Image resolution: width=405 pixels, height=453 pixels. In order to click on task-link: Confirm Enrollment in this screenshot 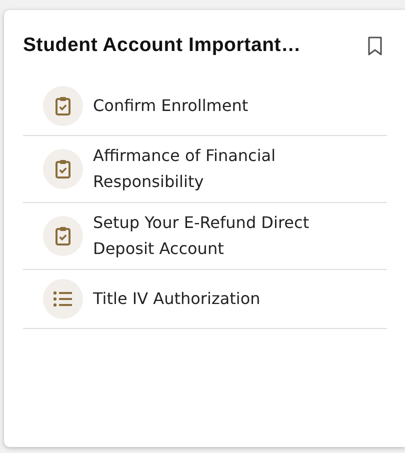, I will do `click(205, 106)`.